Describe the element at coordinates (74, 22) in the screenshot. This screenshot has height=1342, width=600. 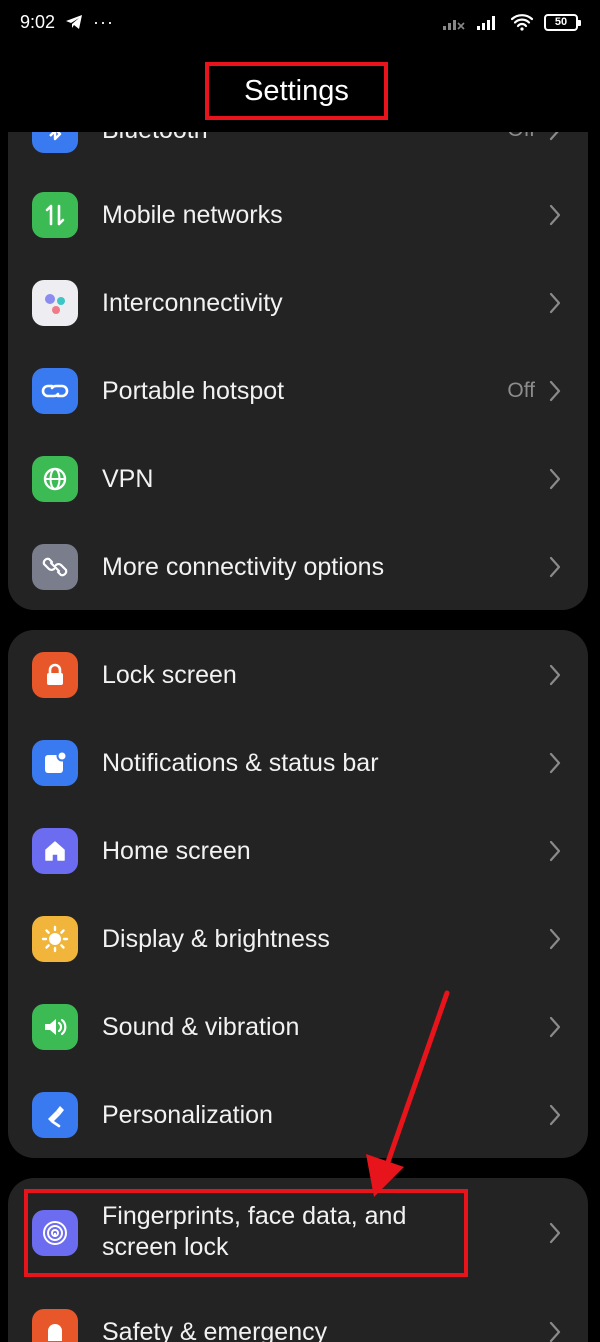
I see `telegram-icon` at that location.